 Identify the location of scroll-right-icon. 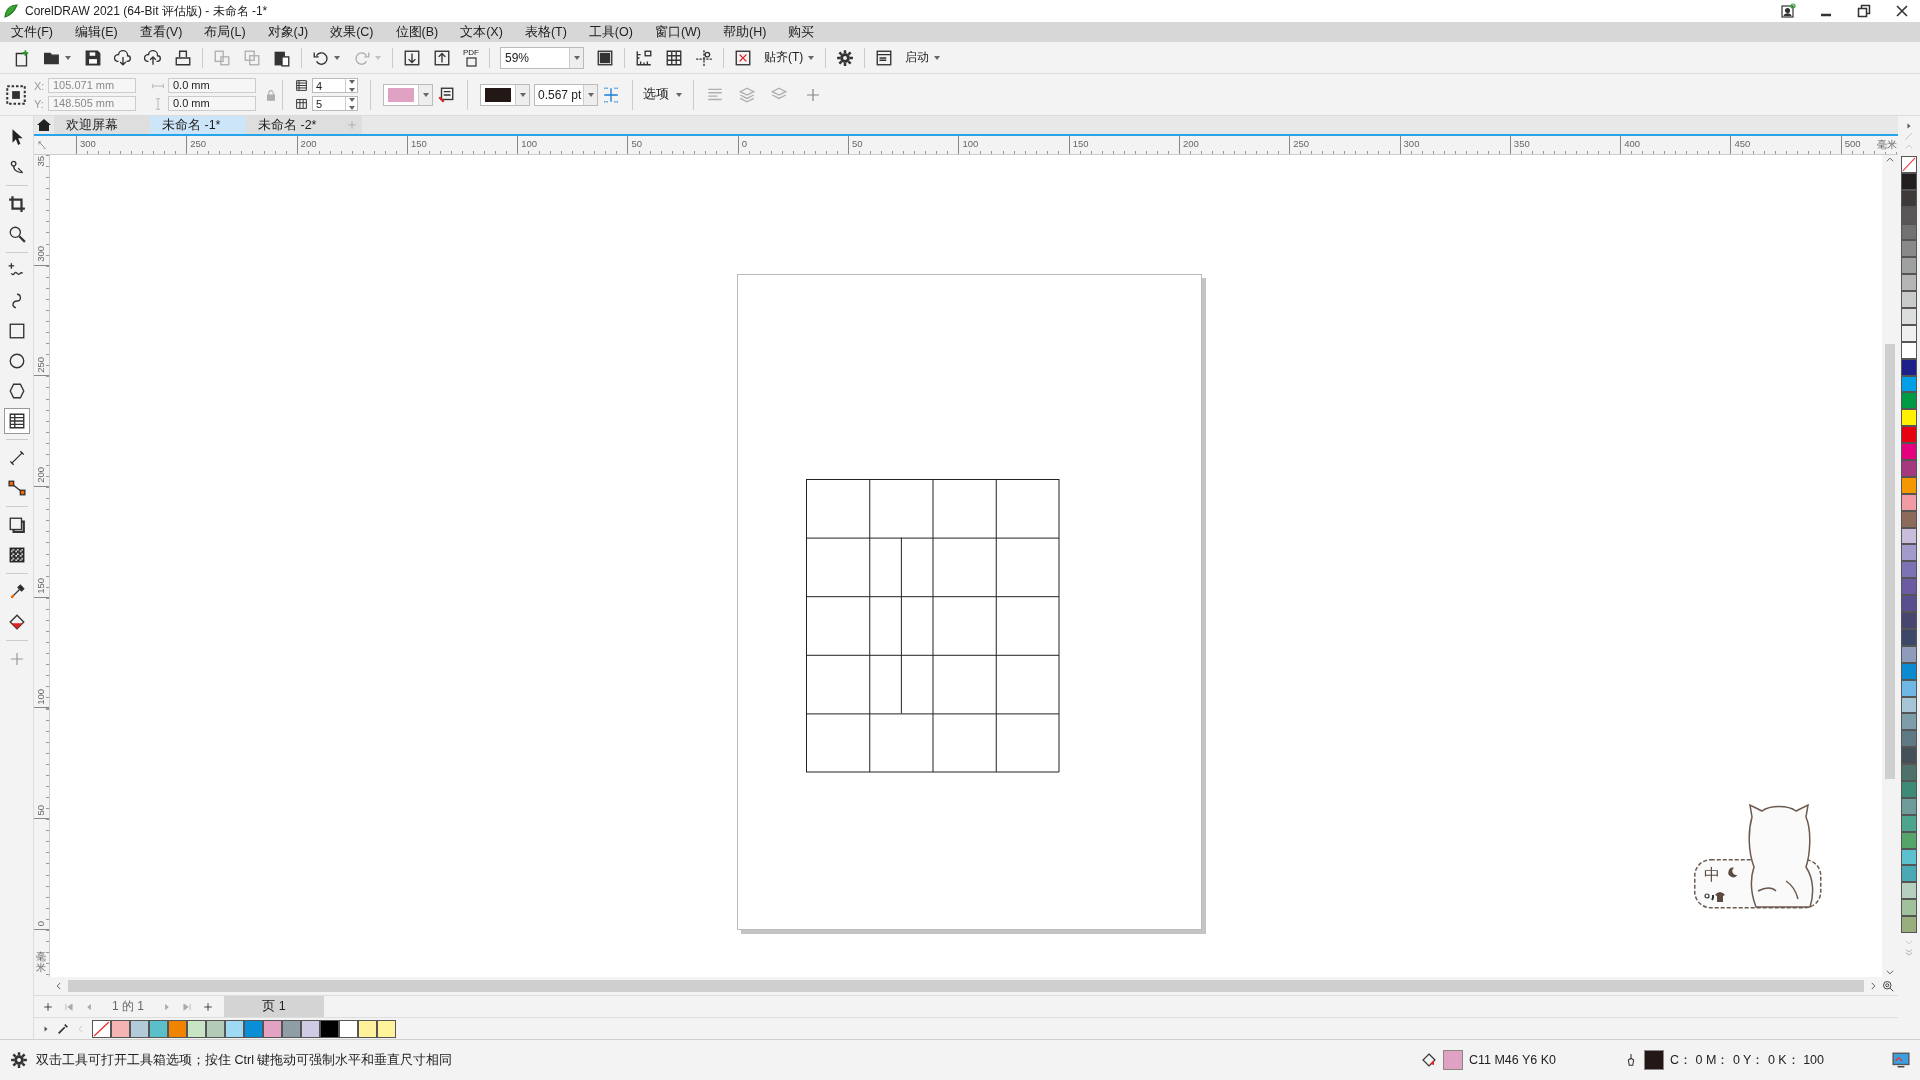
(1873, 986).